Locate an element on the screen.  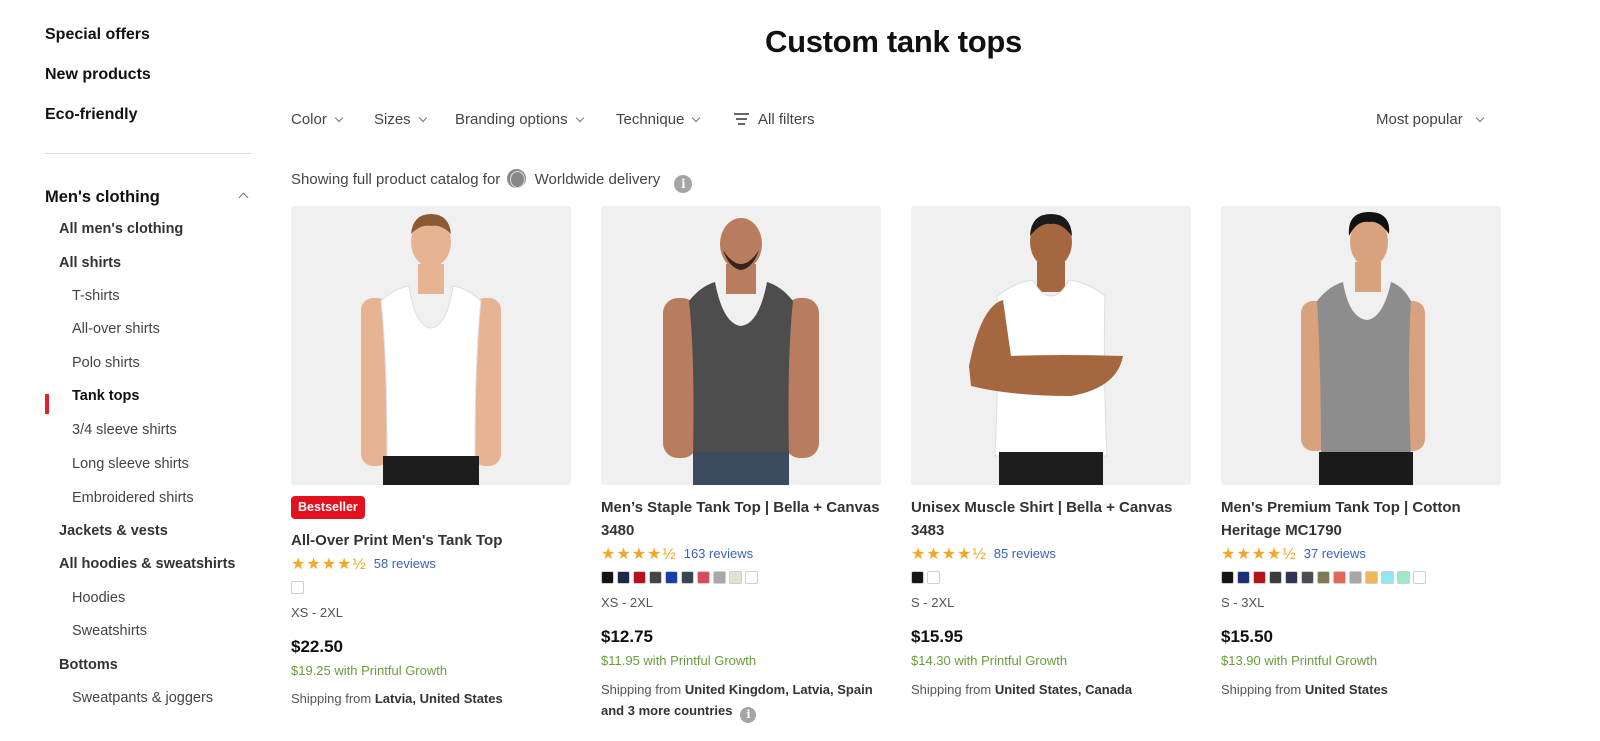
sidebar-link-new-products: New products is located at coordinates (98, 75).